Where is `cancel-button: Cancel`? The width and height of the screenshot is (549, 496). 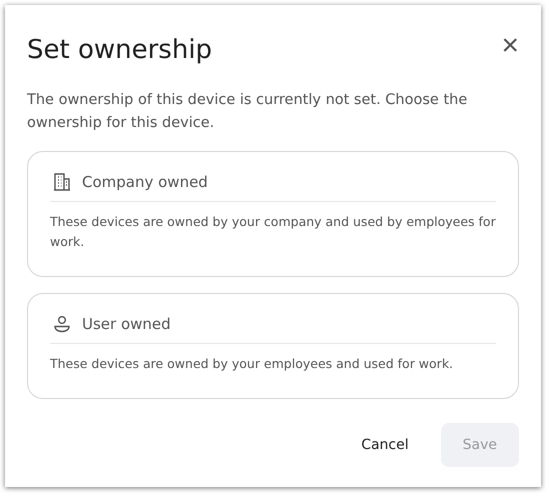
cancel-button: Cancel is located at coordinates (385, 445).